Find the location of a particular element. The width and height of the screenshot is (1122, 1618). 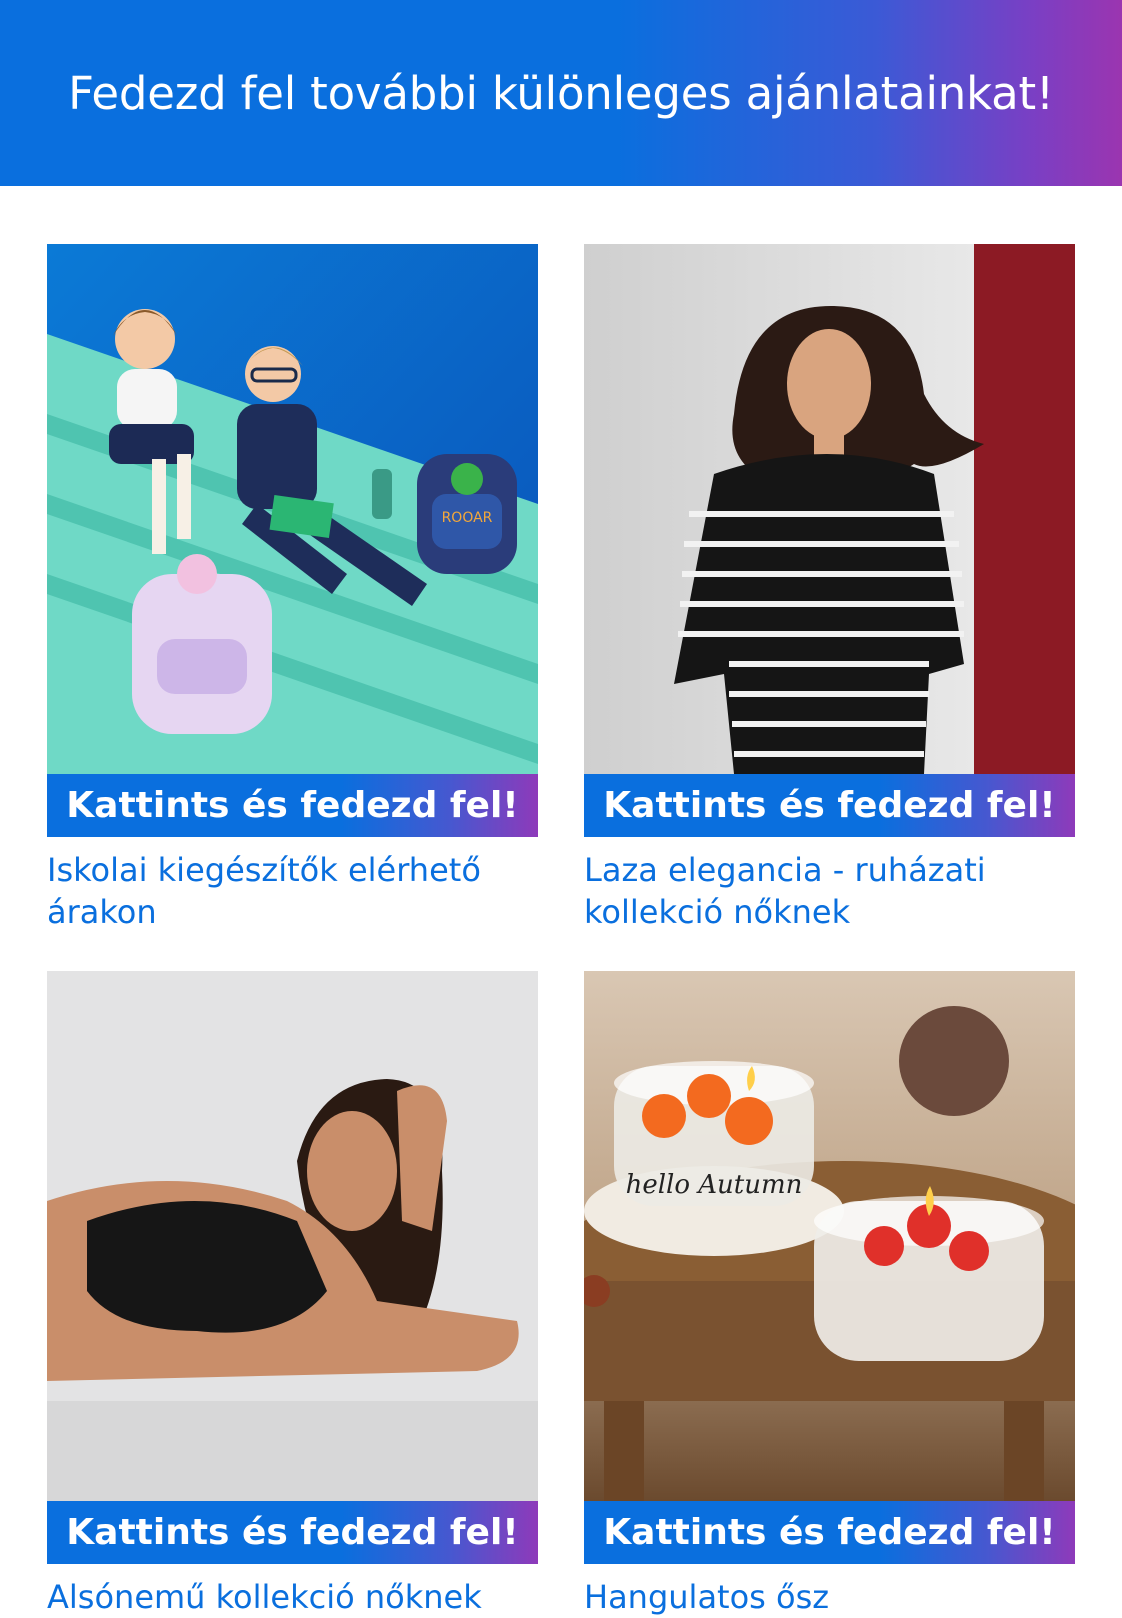

card-caption: Alsónemű kollekció nőknek is located at coordinates (277, 1597).